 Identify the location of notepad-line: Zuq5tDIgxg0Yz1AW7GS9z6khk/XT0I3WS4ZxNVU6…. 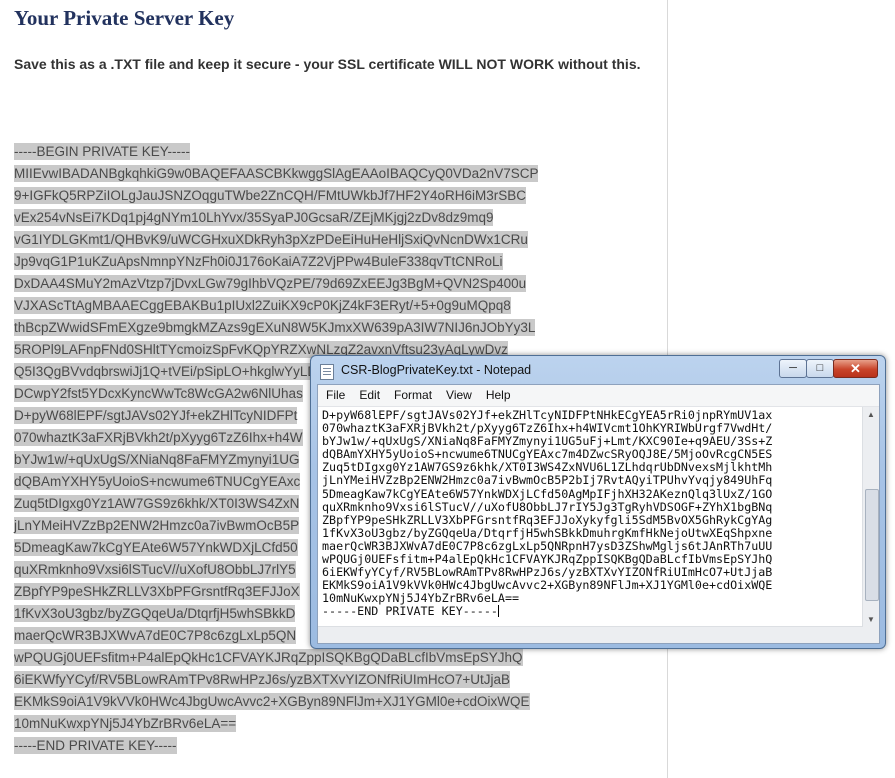
(547, 468).